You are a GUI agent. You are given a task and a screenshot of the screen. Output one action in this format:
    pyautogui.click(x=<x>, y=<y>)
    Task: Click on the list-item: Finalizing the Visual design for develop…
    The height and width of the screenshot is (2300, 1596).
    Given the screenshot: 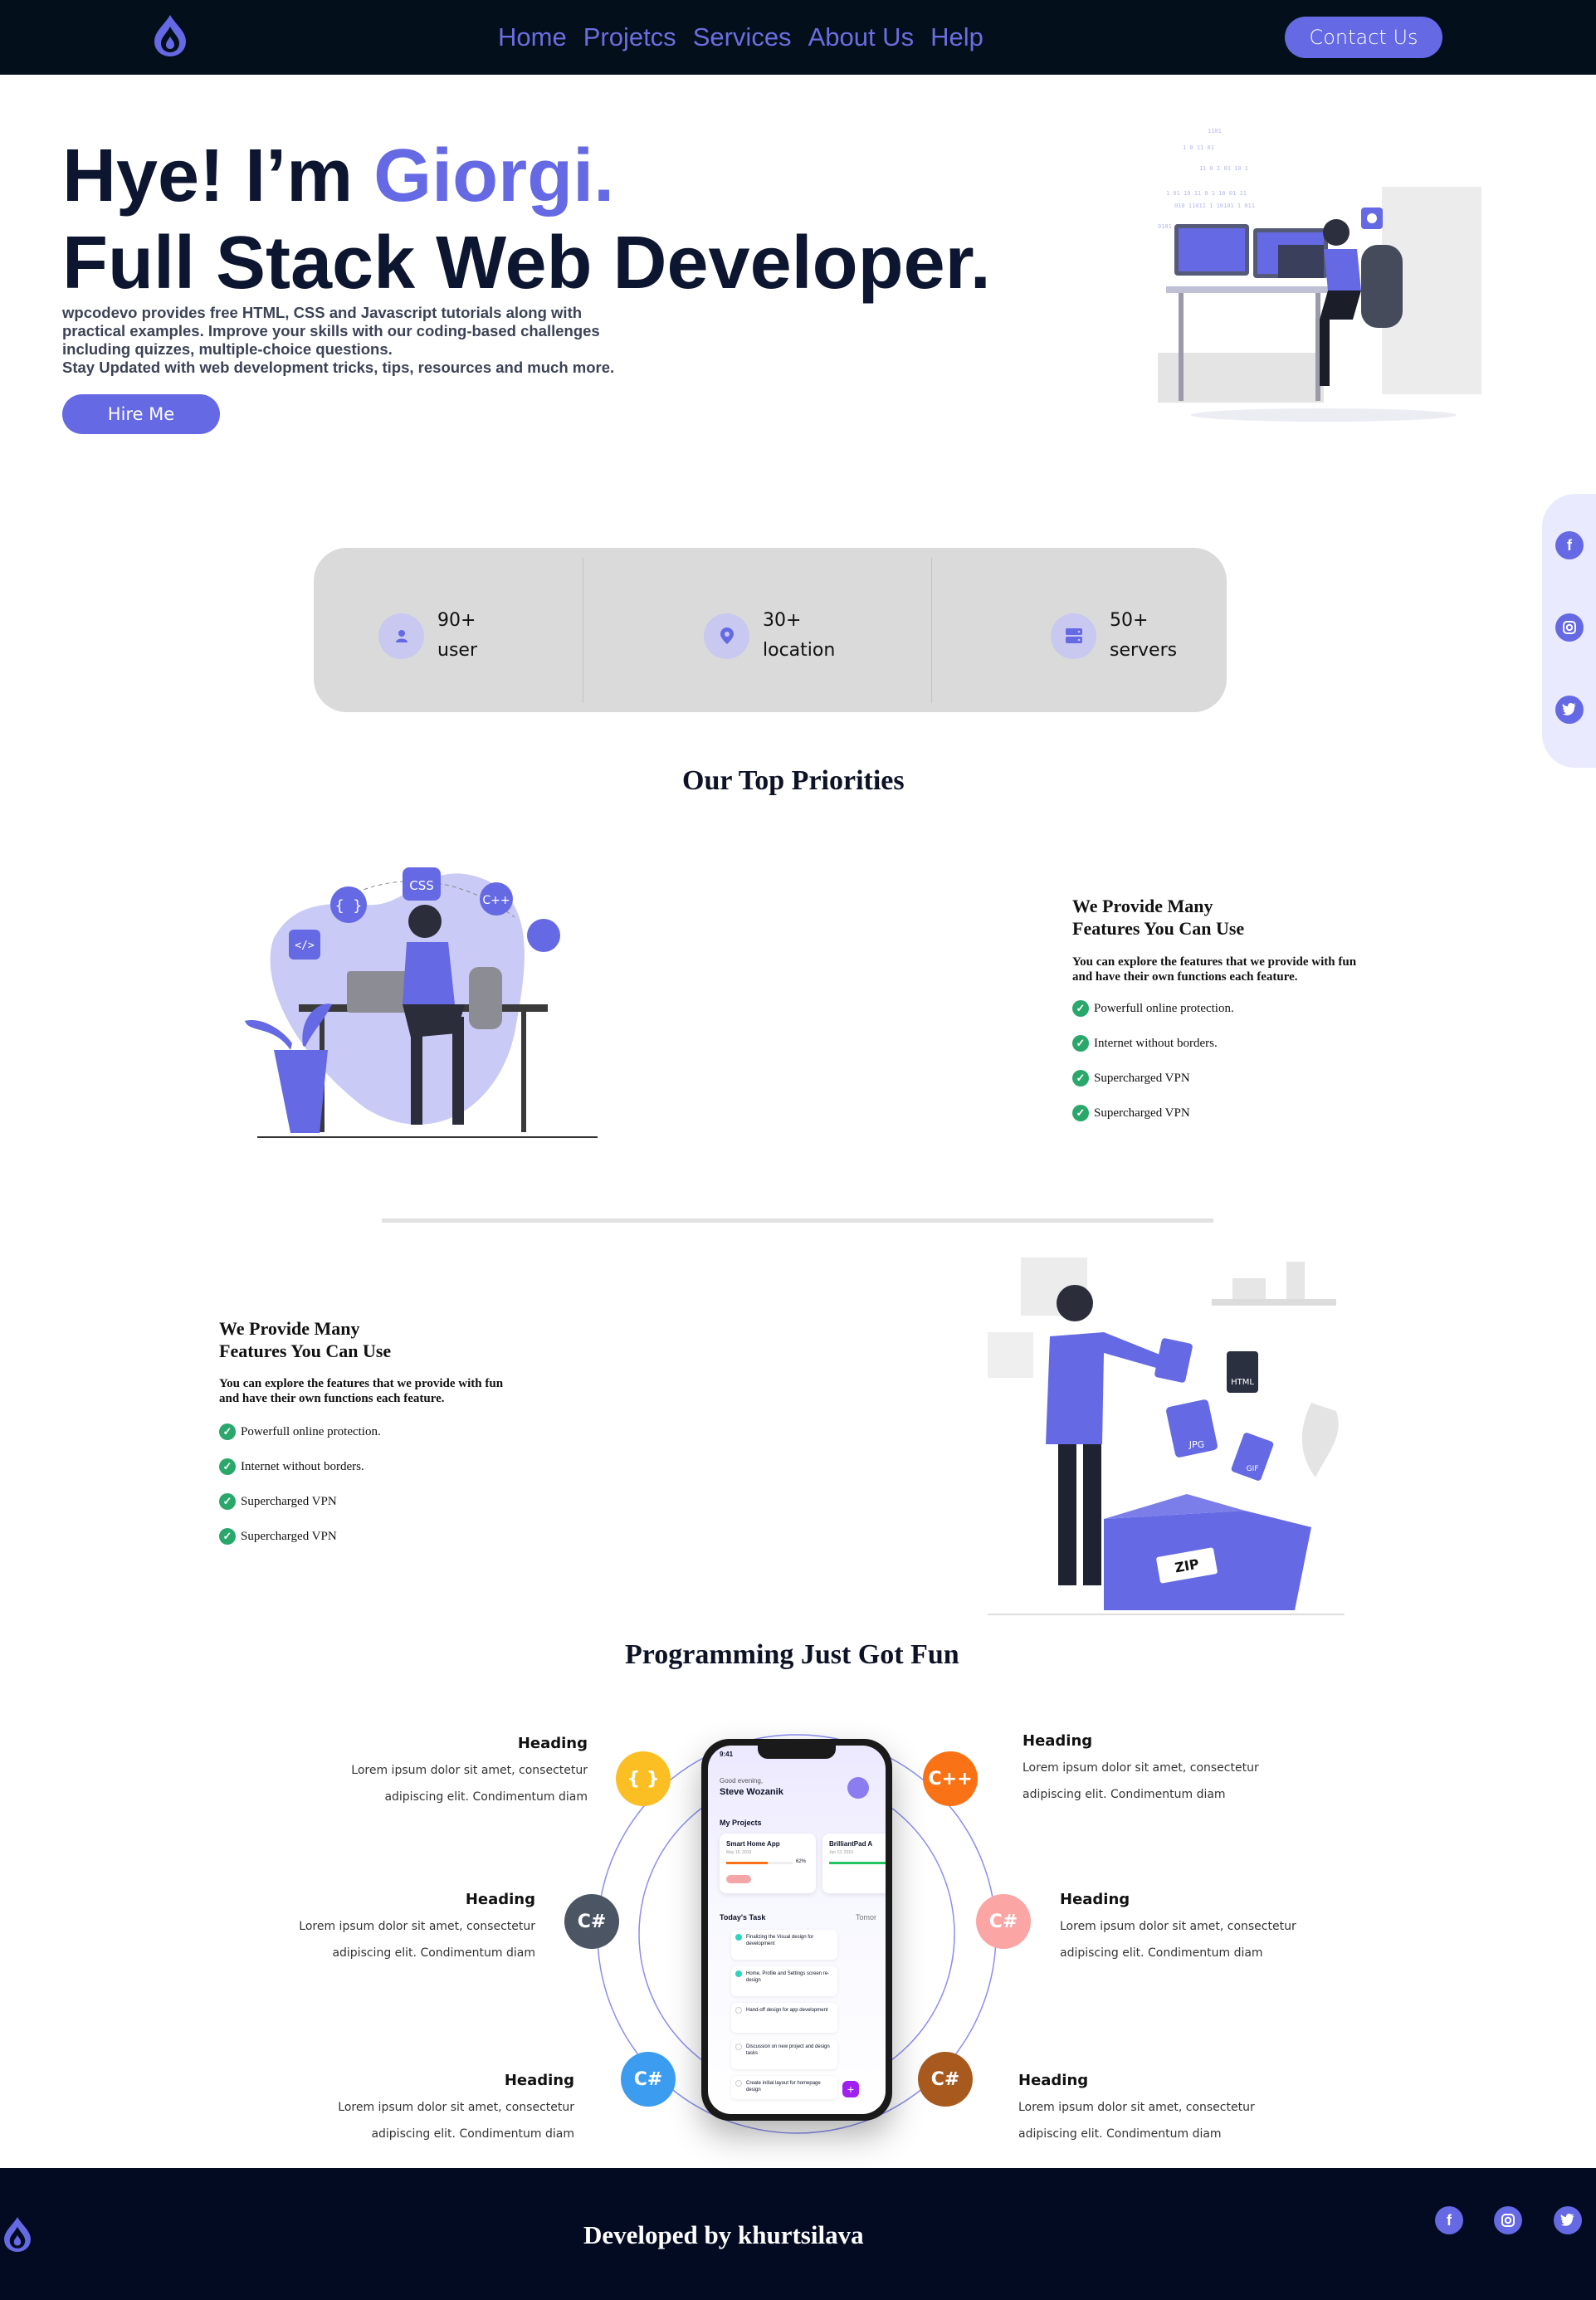 What is the action you would take?
    pyautogui.click(x=784, y=1945)
    